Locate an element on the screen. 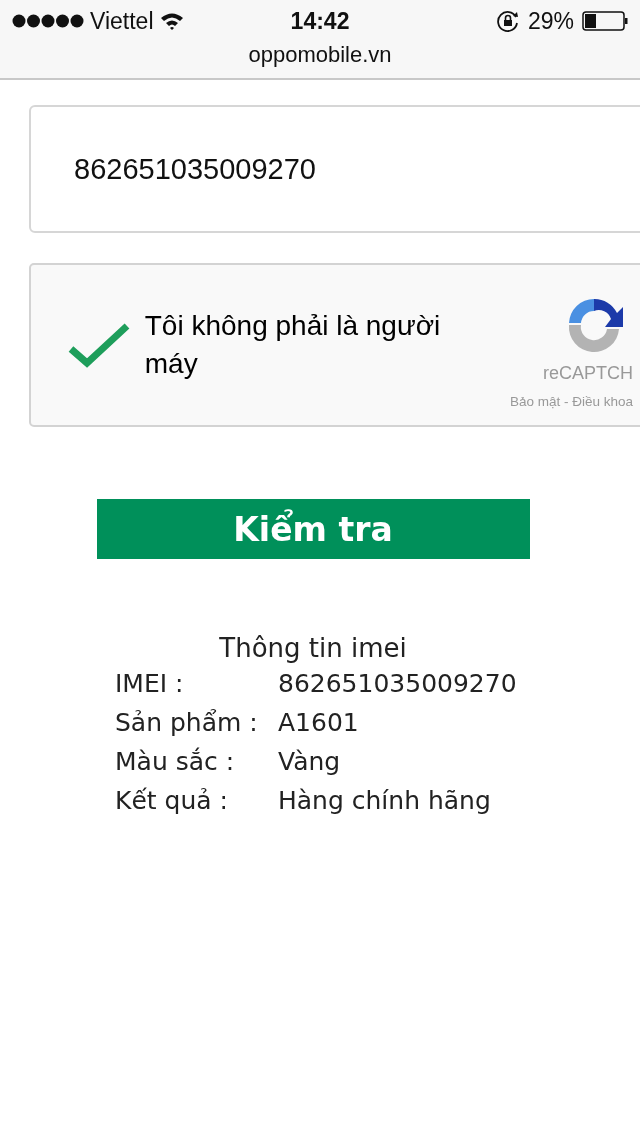 The width and height of the screenshot is (640, 1136). signal-icon is located at coordinates (48, 21).